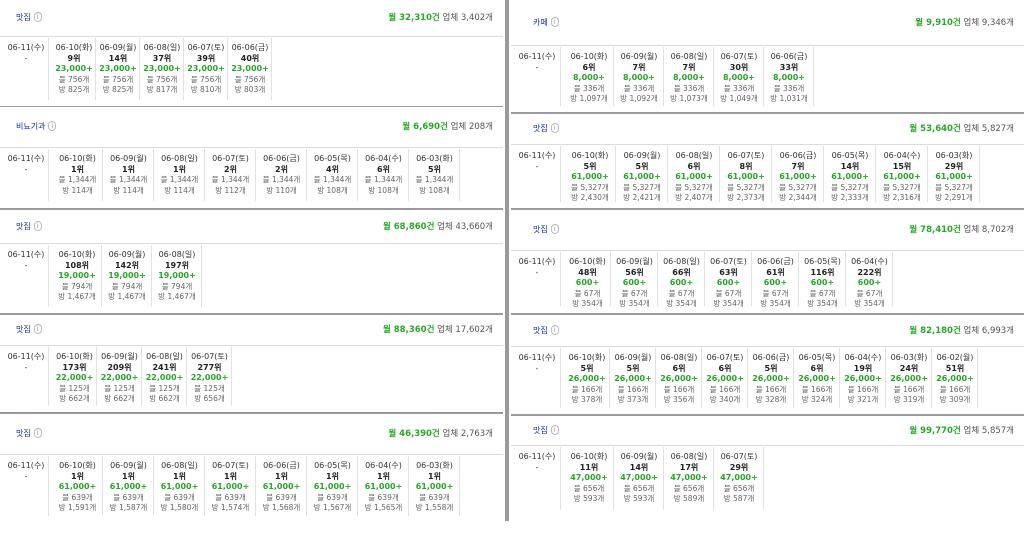  I want to click on date-label: 06-08(일), so click(681, 261).